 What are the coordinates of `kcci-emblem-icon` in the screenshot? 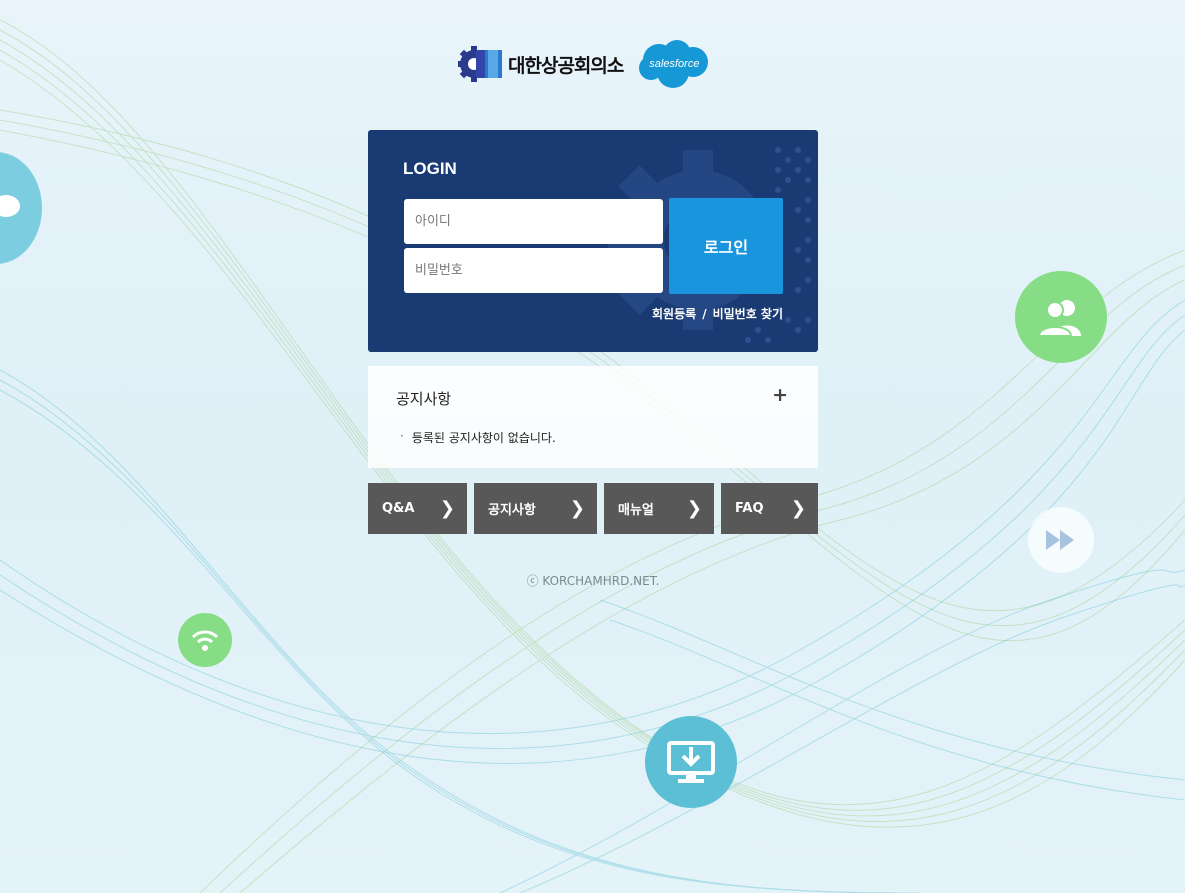 It's located at (480, 64).